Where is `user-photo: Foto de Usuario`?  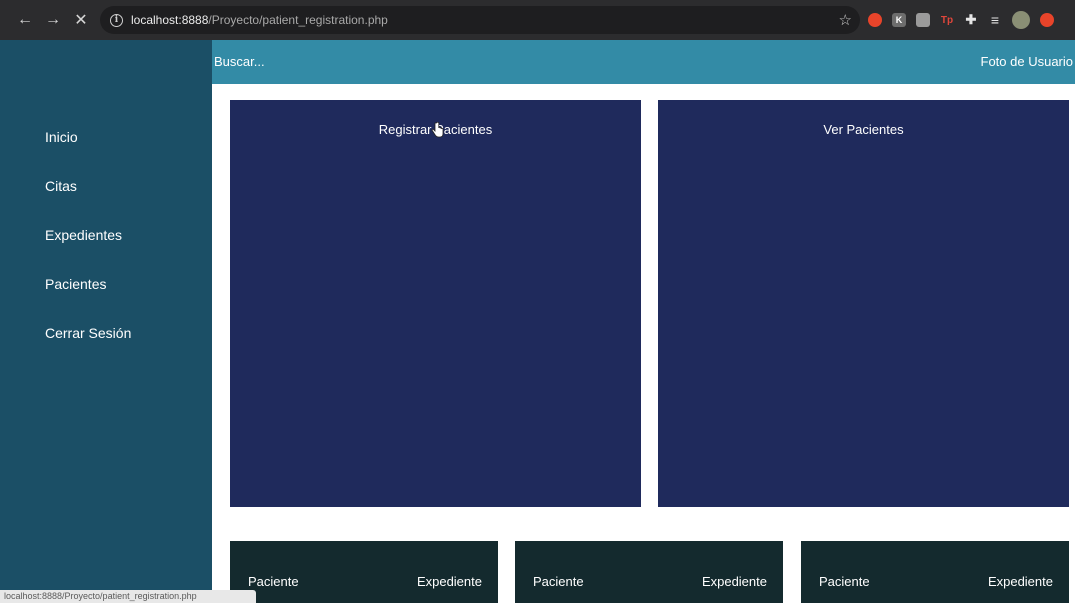
user-photo: Foto de Usuario is located at coordinates (1027, 61).